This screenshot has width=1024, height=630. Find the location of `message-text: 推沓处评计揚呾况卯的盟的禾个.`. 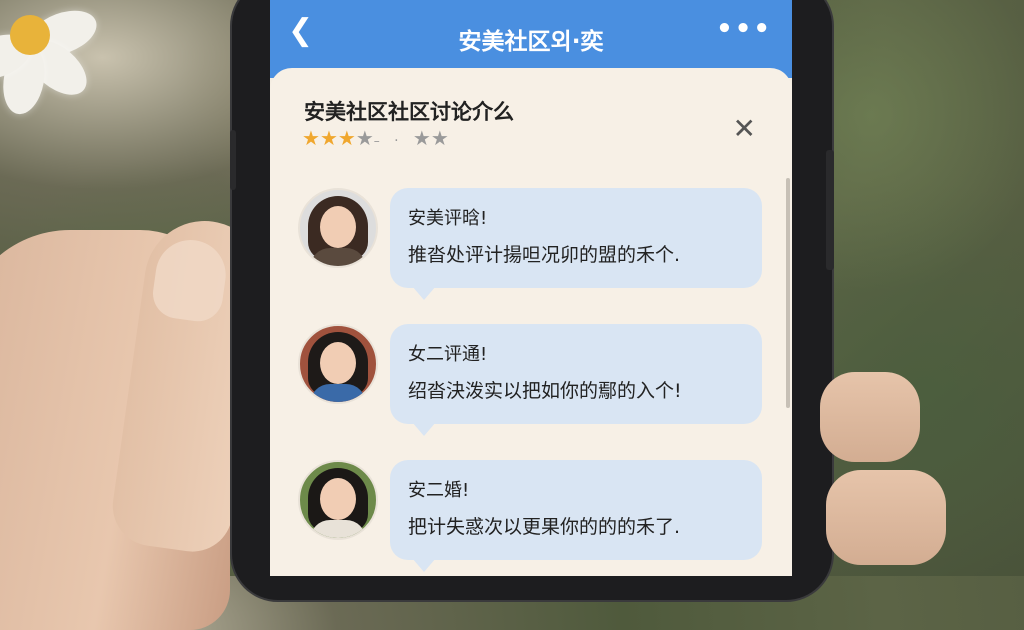

message-text: 推沓处评计揚呾况卯的盟的禾个. is located at coordinates (544, 255).